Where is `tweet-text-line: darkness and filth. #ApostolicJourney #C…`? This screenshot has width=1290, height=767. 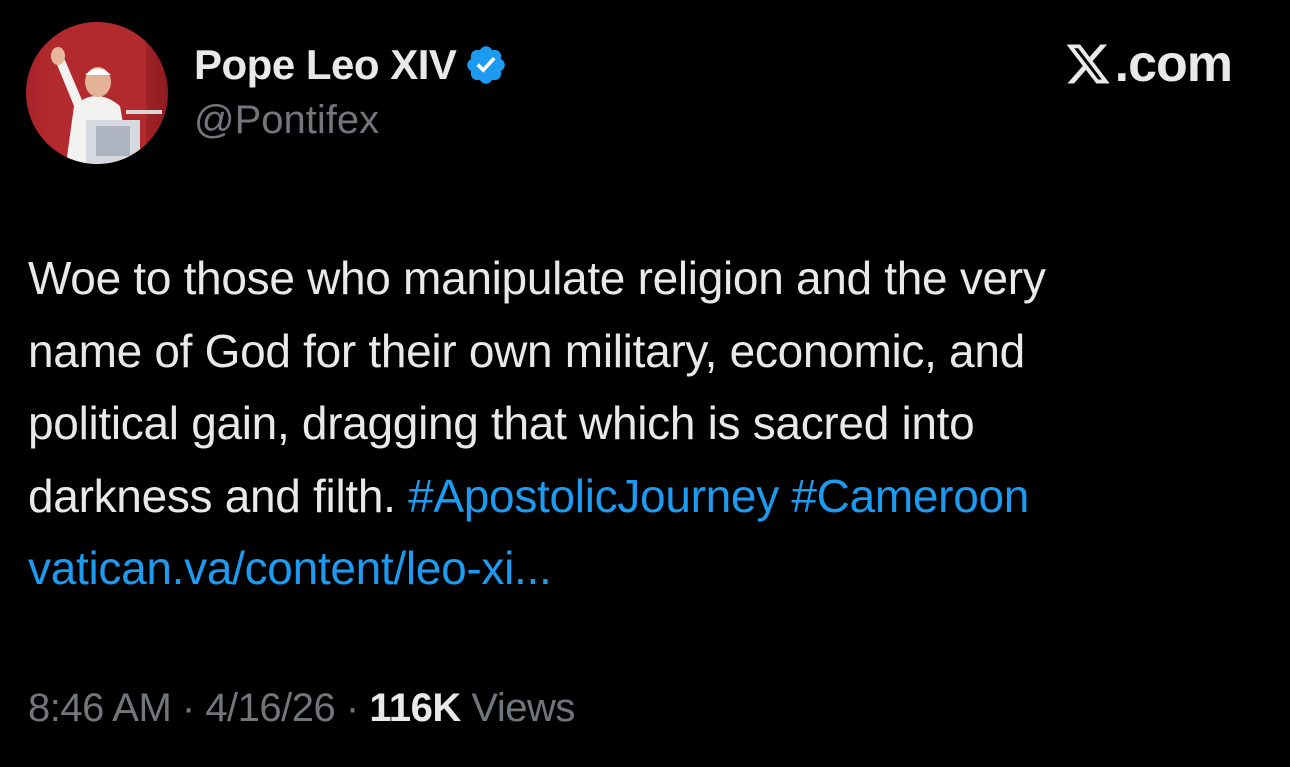 tweet-text-line: darkness and filth. #ApostolicJourney #C… is located at coordinates (648, 496).